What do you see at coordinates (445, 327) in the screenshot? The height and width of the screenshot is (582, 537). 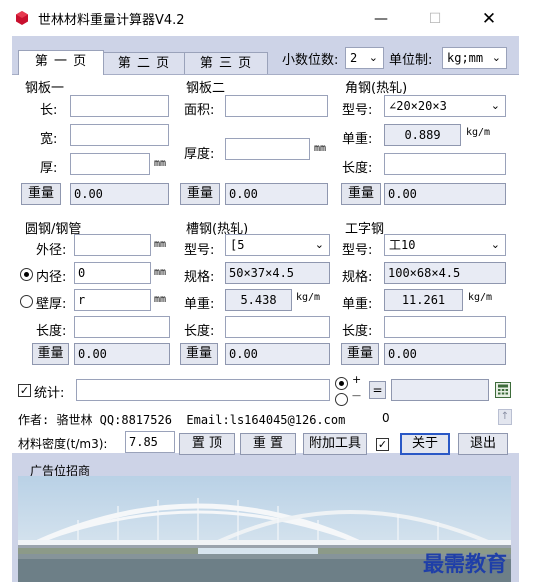 I see `i-beam-length-input` at bounding box center [445, 327].